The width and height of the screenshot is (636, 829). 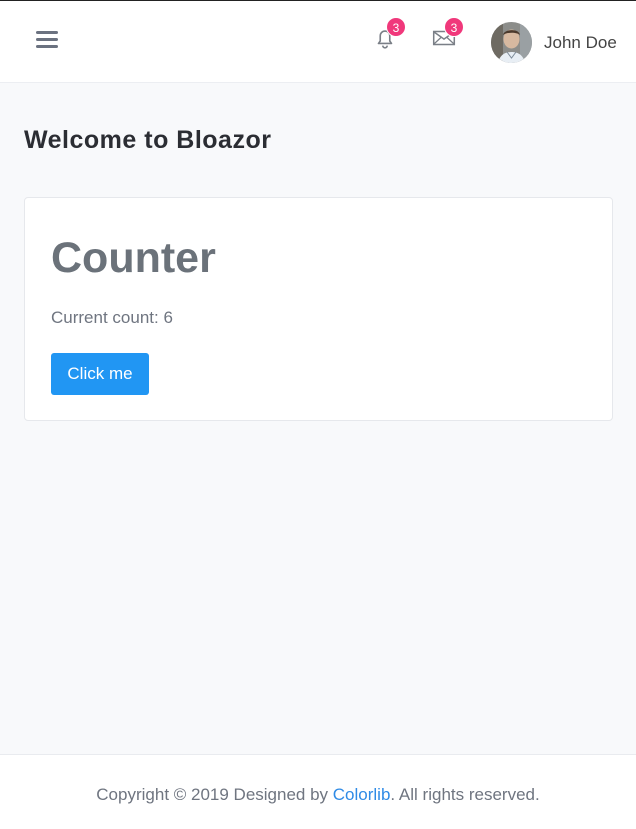 I want to click on footer-copyright-prefix: Copyright © 2019 Designed by, so click(x=214, y=794).